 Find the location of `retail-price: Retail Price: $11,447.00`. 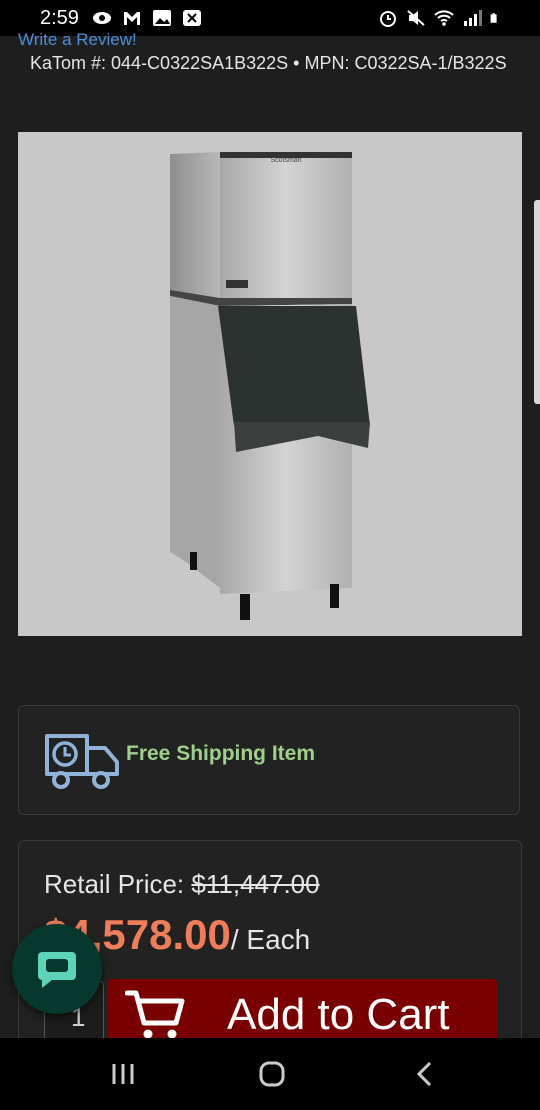

retail-price: Retail Price: $11,447.00 is located at coordinates (182, 884).